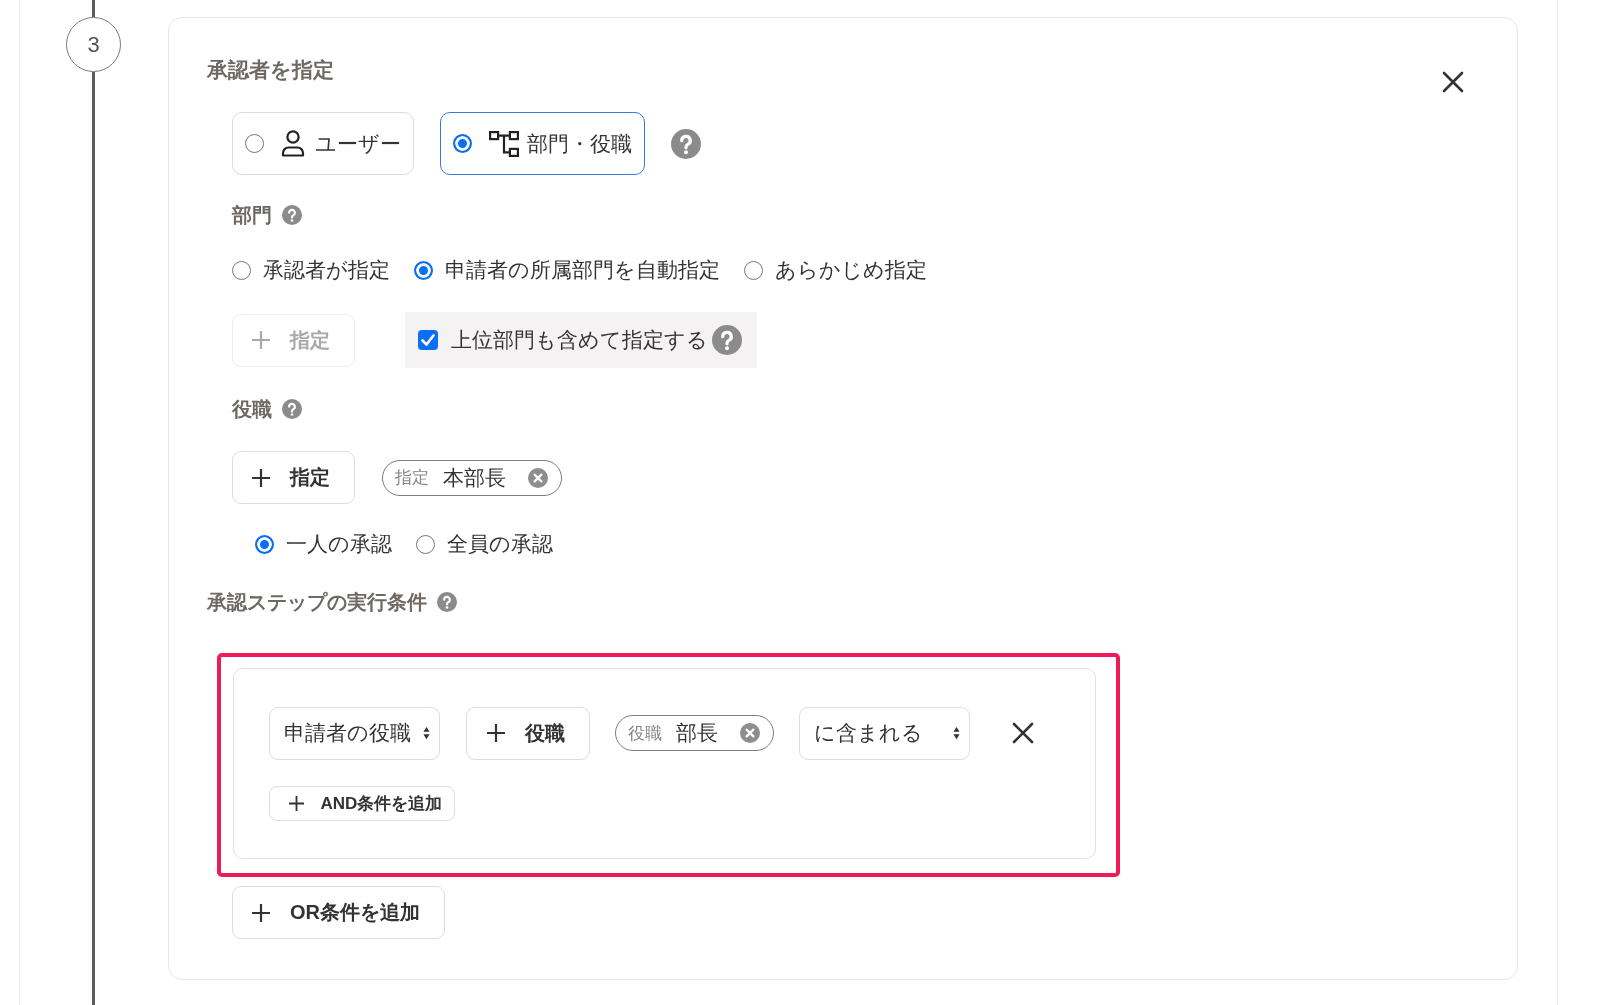  Describe the element at coordinates (354, 733) in the screenshot. I see `select-field: 申請者の役職` at that location.